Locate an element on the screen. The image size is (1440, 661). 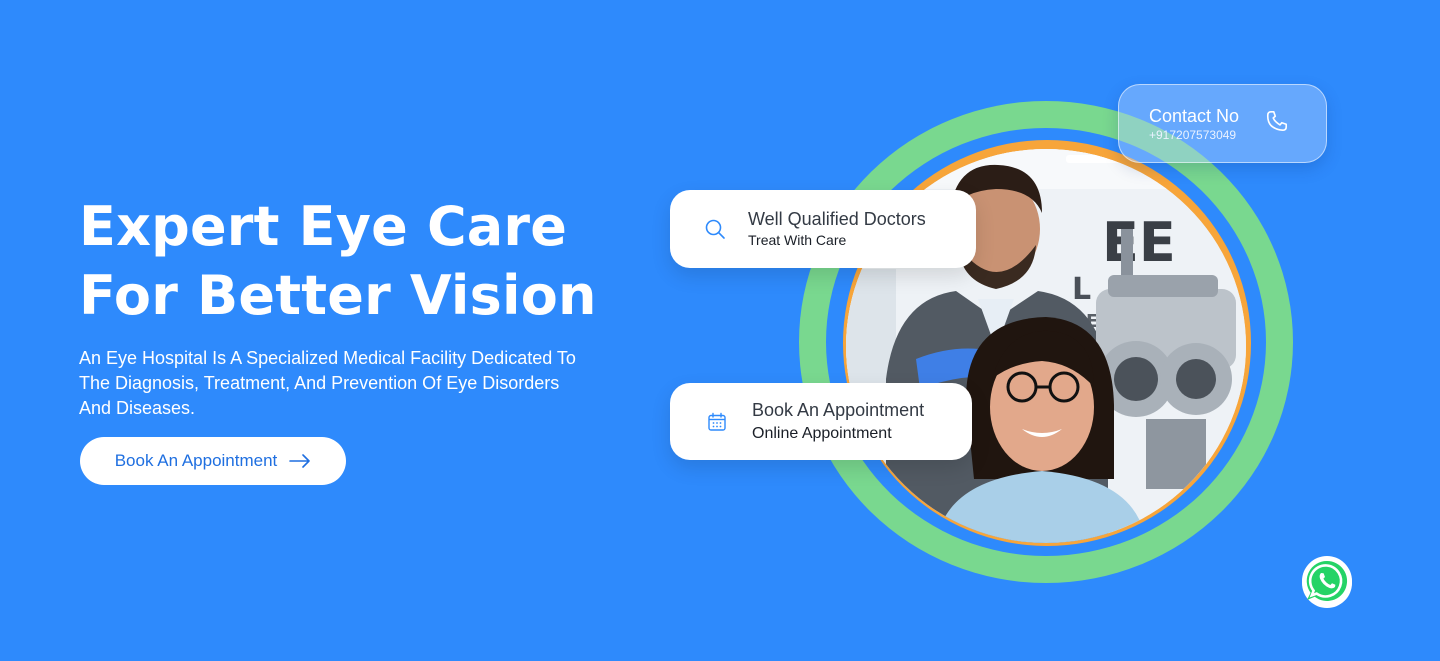
appointment-card-subtitle: Online Appointment is located at coordinates (822, 433).